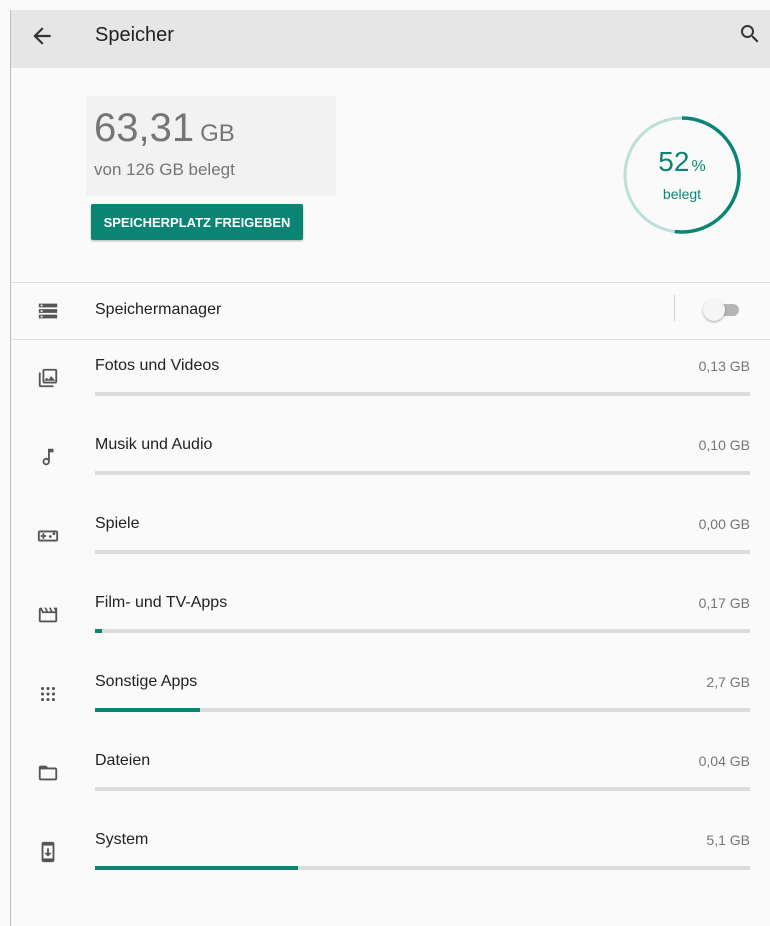 The width and height of the screenshot is (770, 926). I want to click on free-up-space-button: SPEICHERPLATZ FREIGEBEN, so click(197, 222).